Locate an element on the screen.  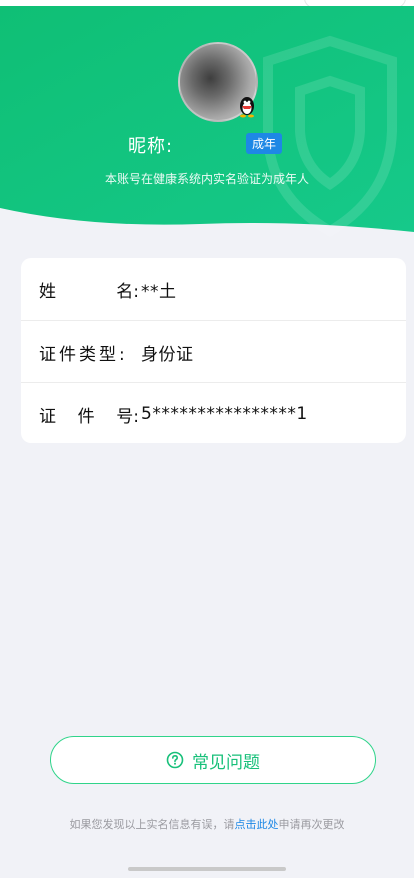
id-type-row: 证件类型: 身份证 is located at coordinates (213, 351).